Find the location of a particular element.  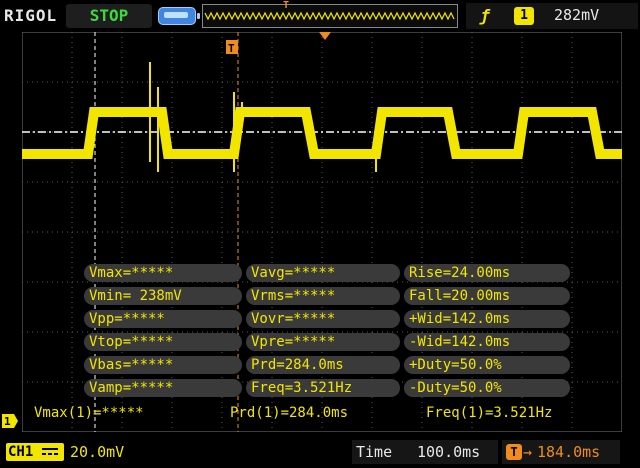

measurement-cell: Vpp=***** is located at coordinates (163, 319).